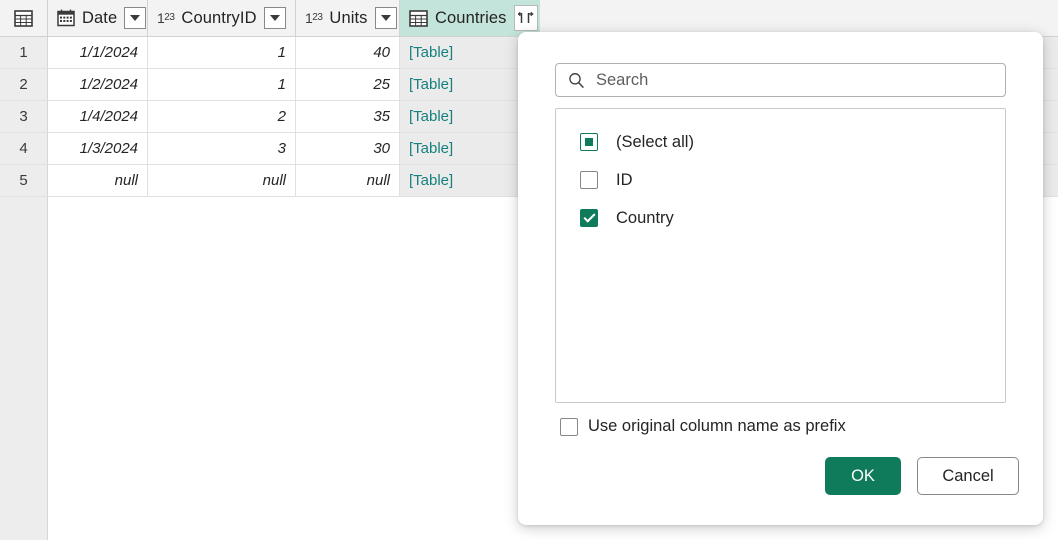 The width and height of the screenshot is (1058, 540). I want to click on select-all-columns-button, so click(24, 18).